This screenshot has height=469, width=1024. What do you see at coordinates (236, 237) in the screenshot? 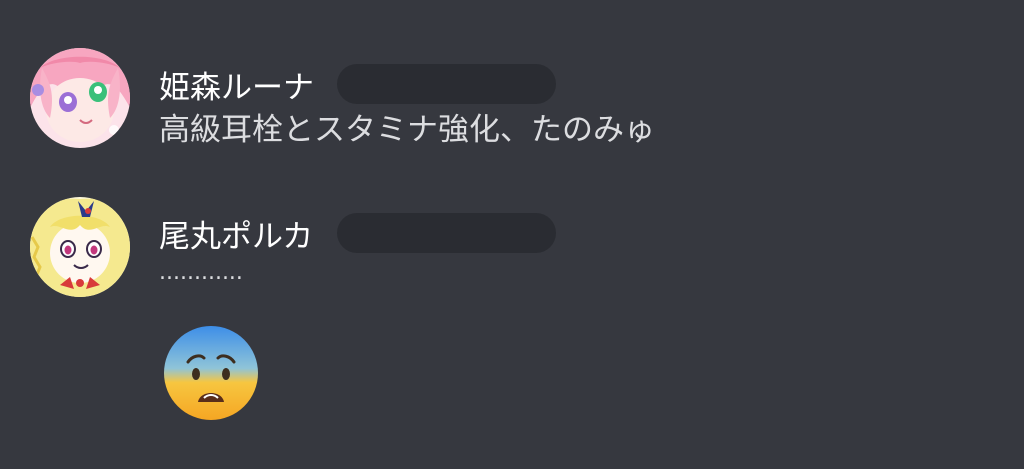
I see `username: 尾丸ポルカ` at bounding box center [236, 237].